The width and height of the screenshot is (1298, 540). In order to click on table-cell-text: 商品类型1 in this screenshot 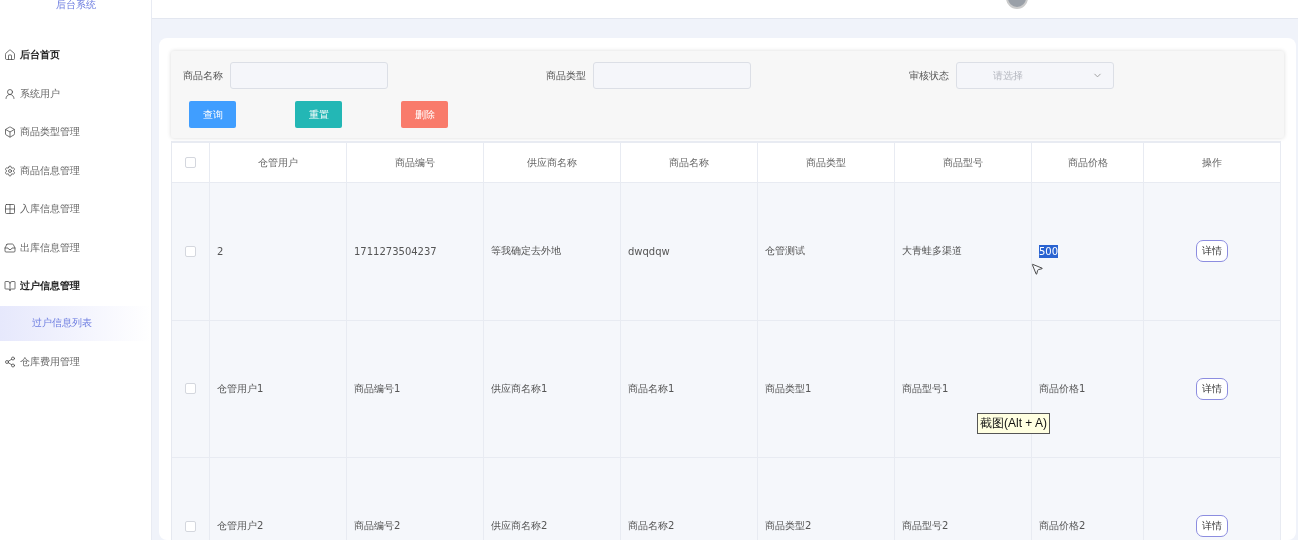, I will do `click(788, 388)`.